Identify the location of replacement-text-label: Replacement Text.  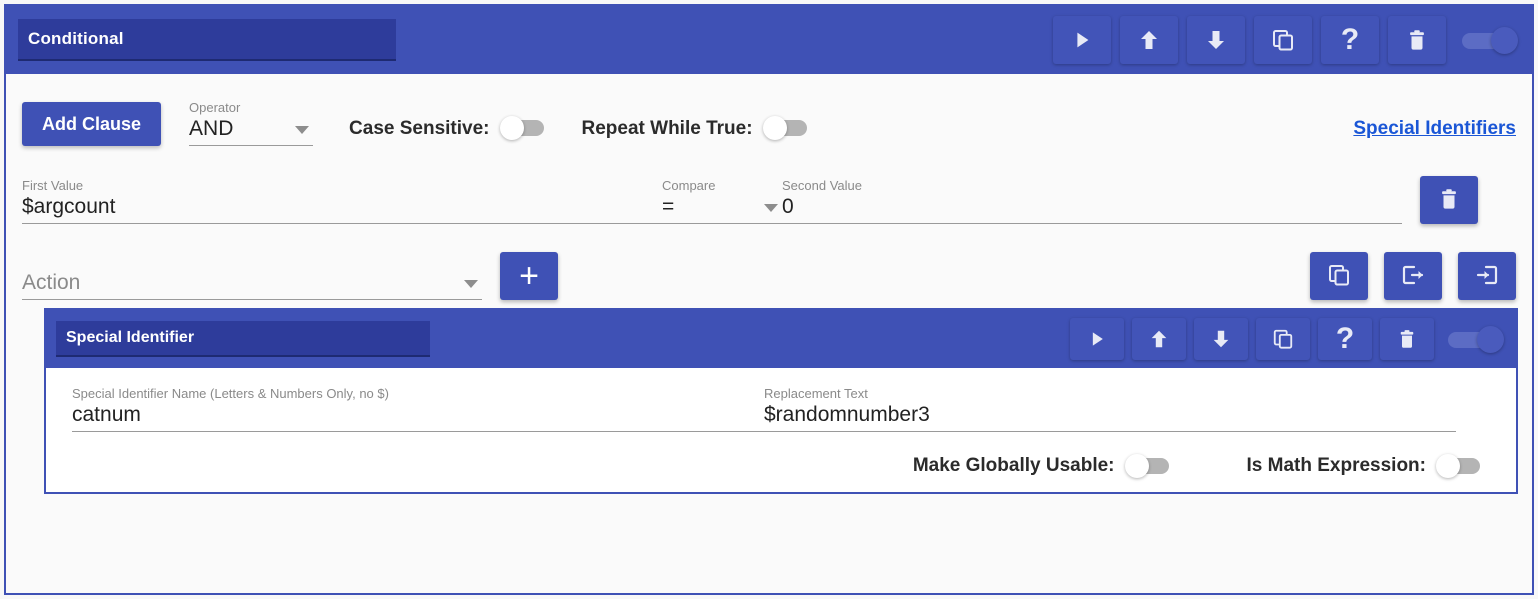
(816, 393).